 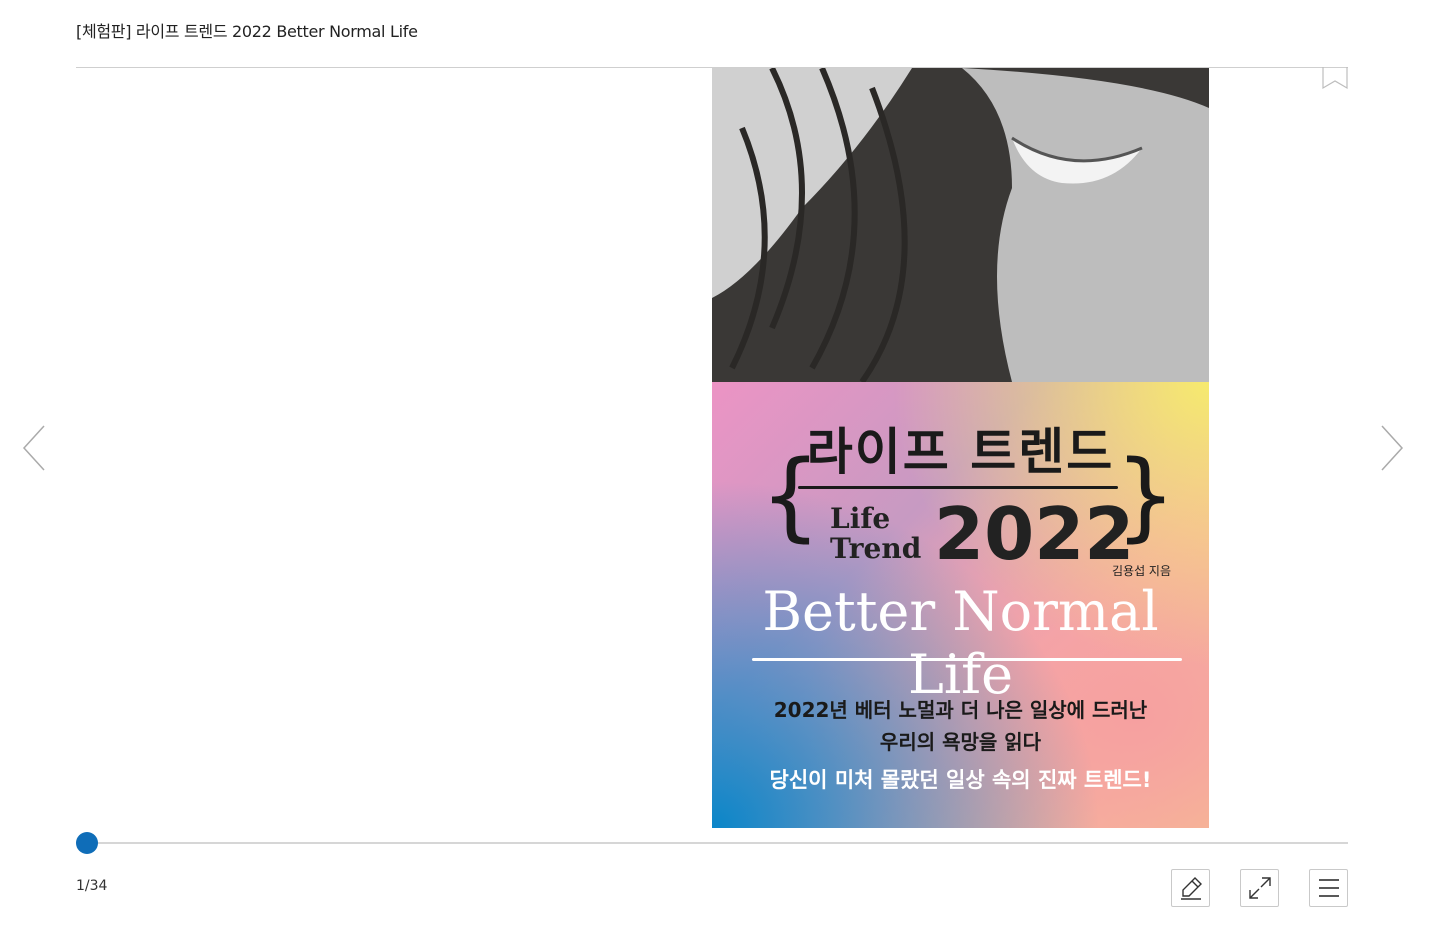 What do you see at coordinates (1142, 571) in the screenshot?
I see `cover-author: 김용섭 지음` at bounding box center [1142, 571].